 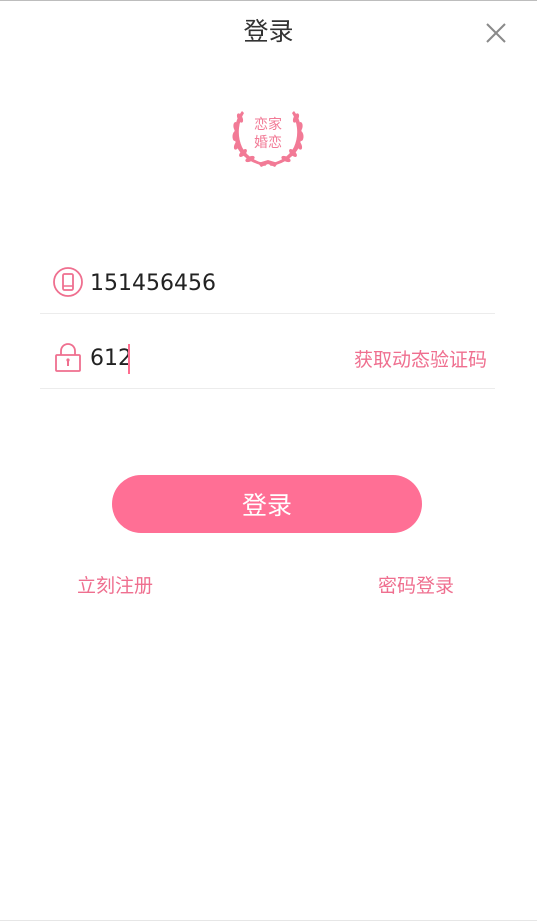 I want to click on text-caret, so click(x=129, y=359).